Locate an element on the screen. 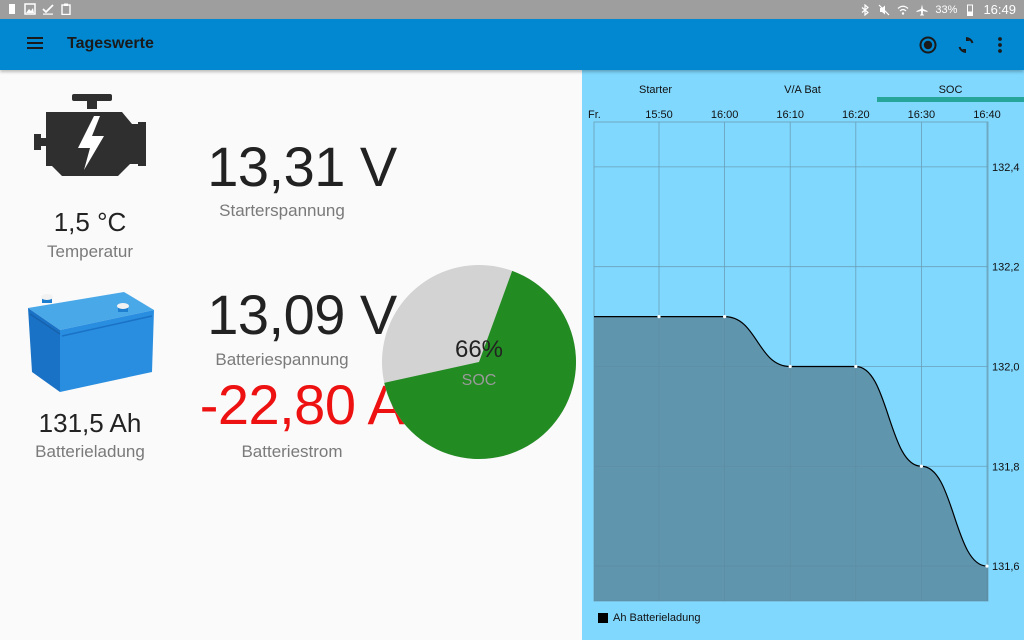  wifi-icon is located at coordinates (903, 9).